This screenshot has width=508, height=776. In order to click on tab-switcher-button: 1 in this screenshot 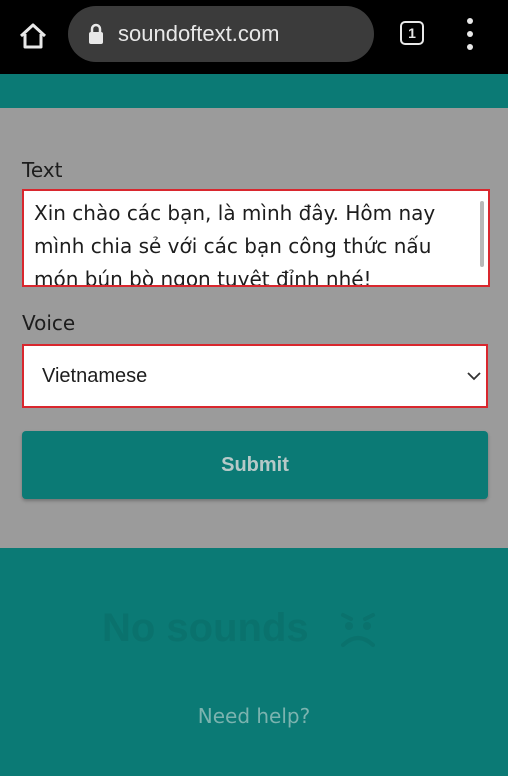, I will do `click(412, 33)`.